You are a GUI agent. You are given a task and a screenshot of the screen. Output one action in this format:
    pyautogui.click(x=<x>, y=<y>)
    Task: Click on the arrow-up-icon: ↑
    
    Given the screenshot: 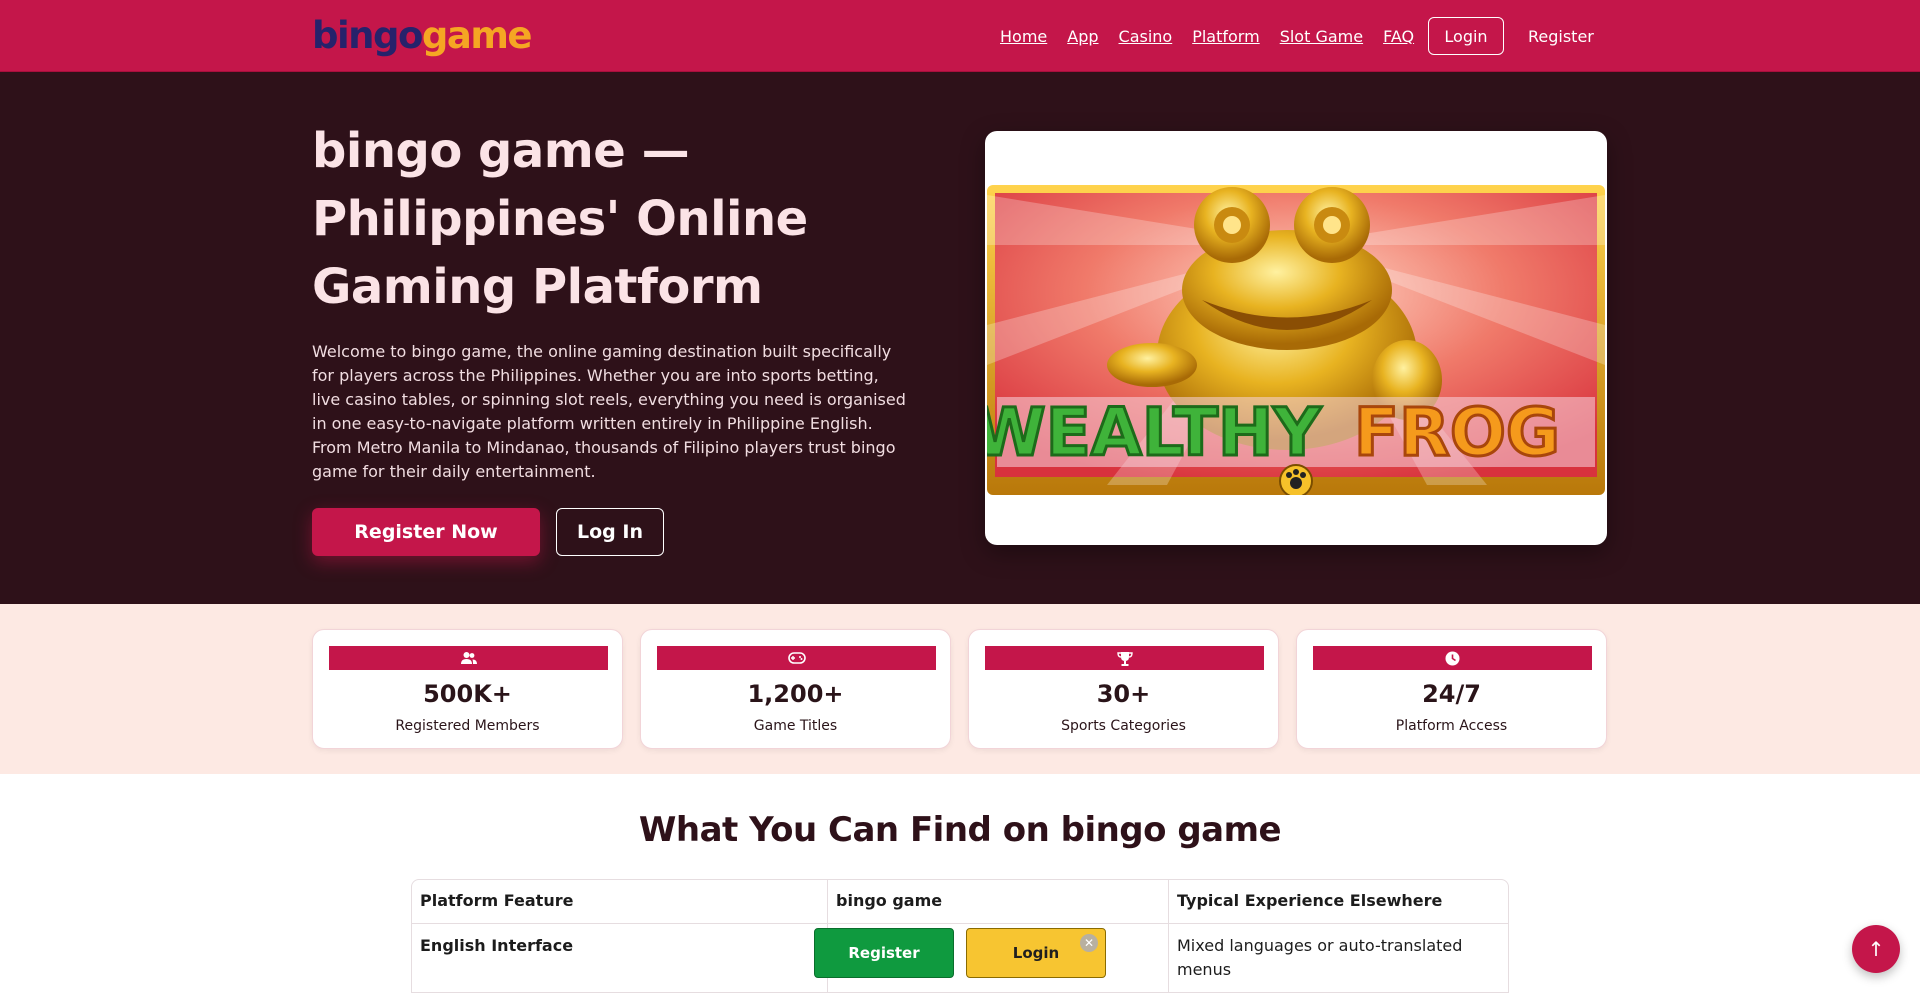 What is the action you would take?
    pyautogui.click(x=1876, y=949)
    